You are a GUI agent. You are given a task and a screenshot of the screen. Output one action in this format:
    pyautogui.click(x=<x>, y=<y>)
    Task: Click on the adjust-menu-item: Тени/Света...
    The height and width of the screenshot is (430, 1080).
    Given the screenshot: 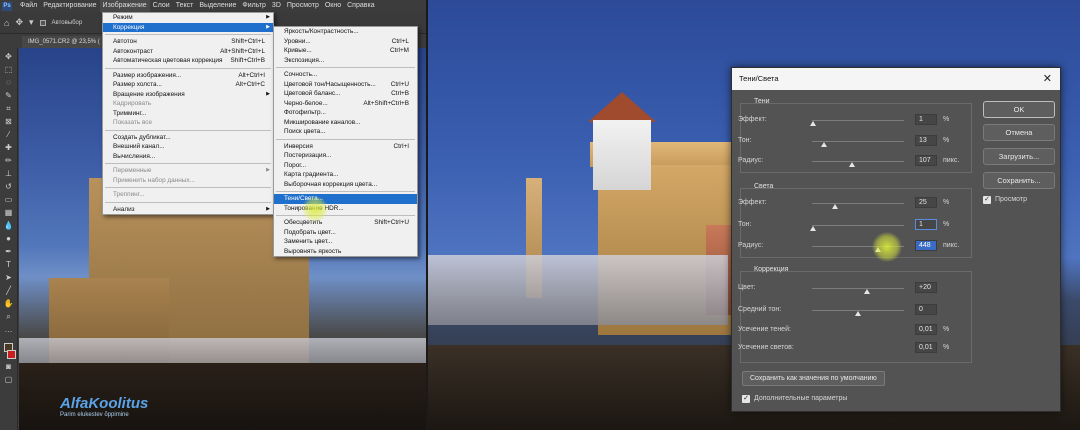 What is the action you would take?
    pyautogui.click(x=345, y=199)
    